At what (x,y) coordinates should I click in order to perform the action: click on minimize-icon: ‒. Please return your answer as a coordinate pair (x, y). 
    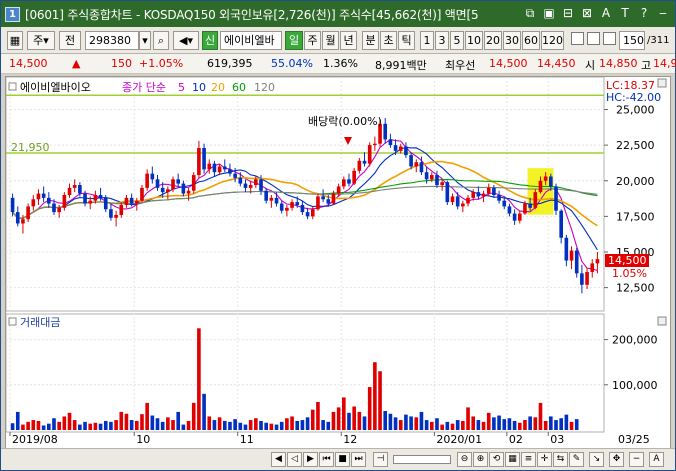
    Looking at the image, I should click on (663, 13).